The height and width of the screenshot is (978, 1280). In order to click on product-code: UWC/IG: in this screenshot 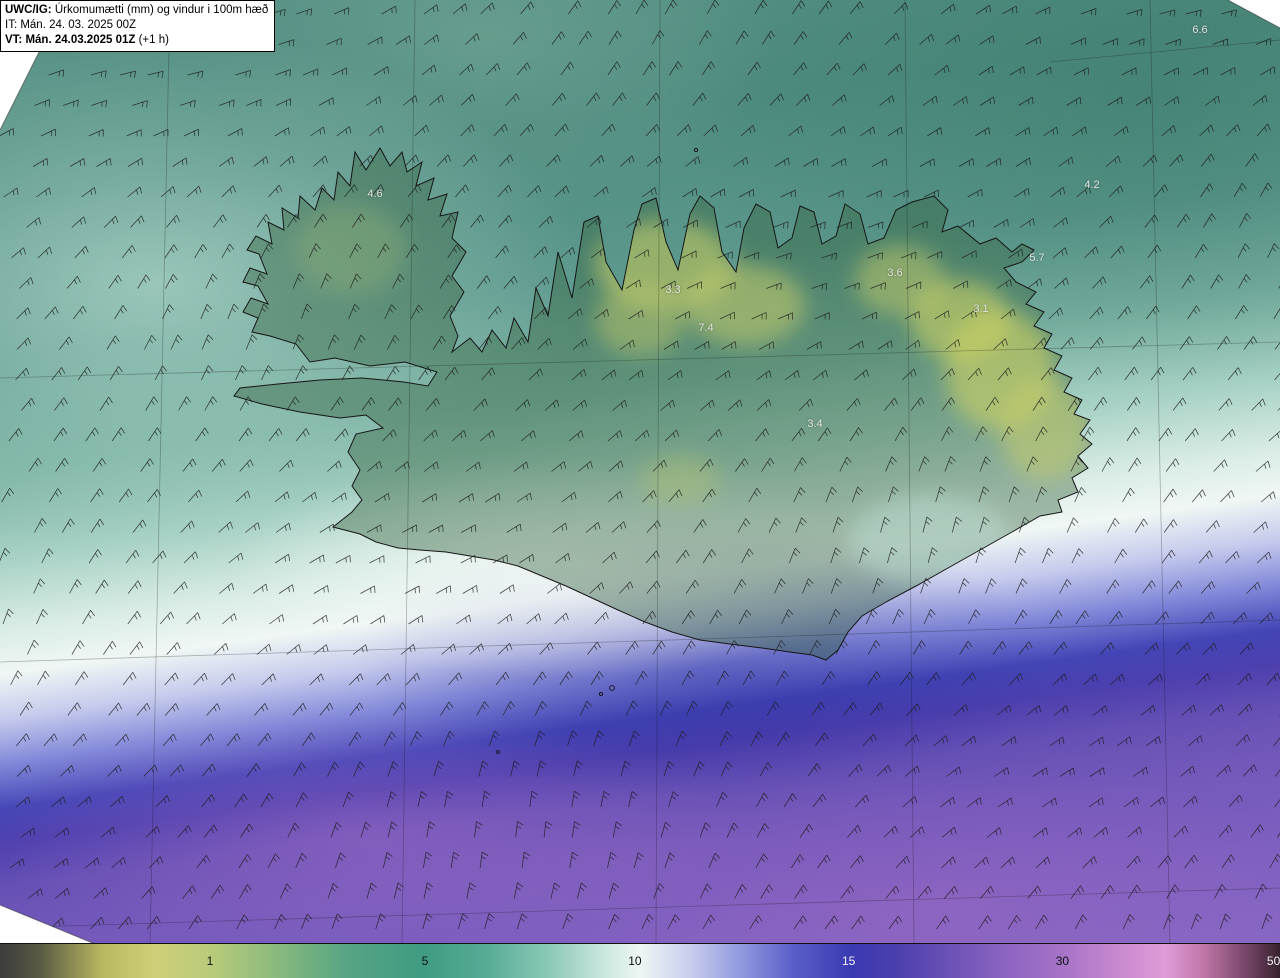, I will do `click(28, 10)`.